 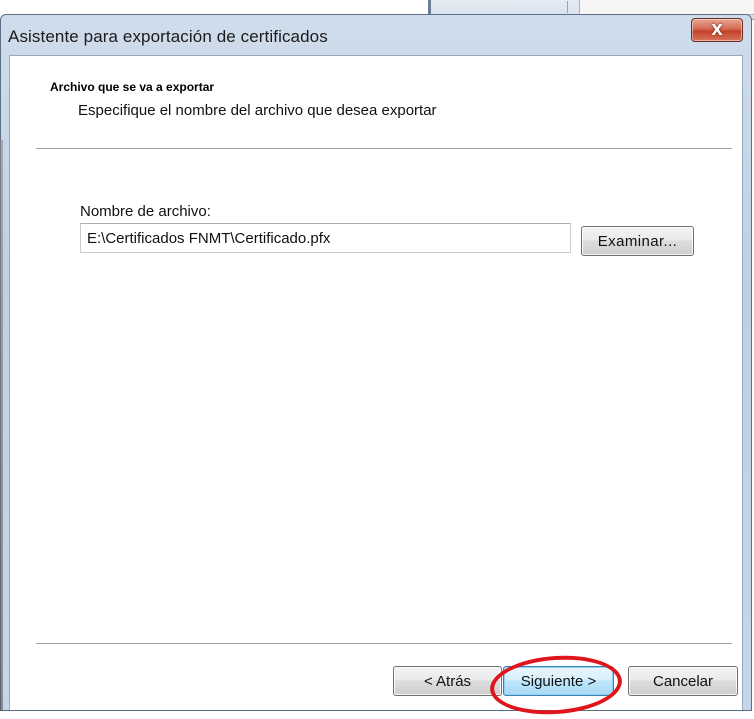 I want to click on page-title: Archivo que se va a exportar, so click(x=132, y=87).